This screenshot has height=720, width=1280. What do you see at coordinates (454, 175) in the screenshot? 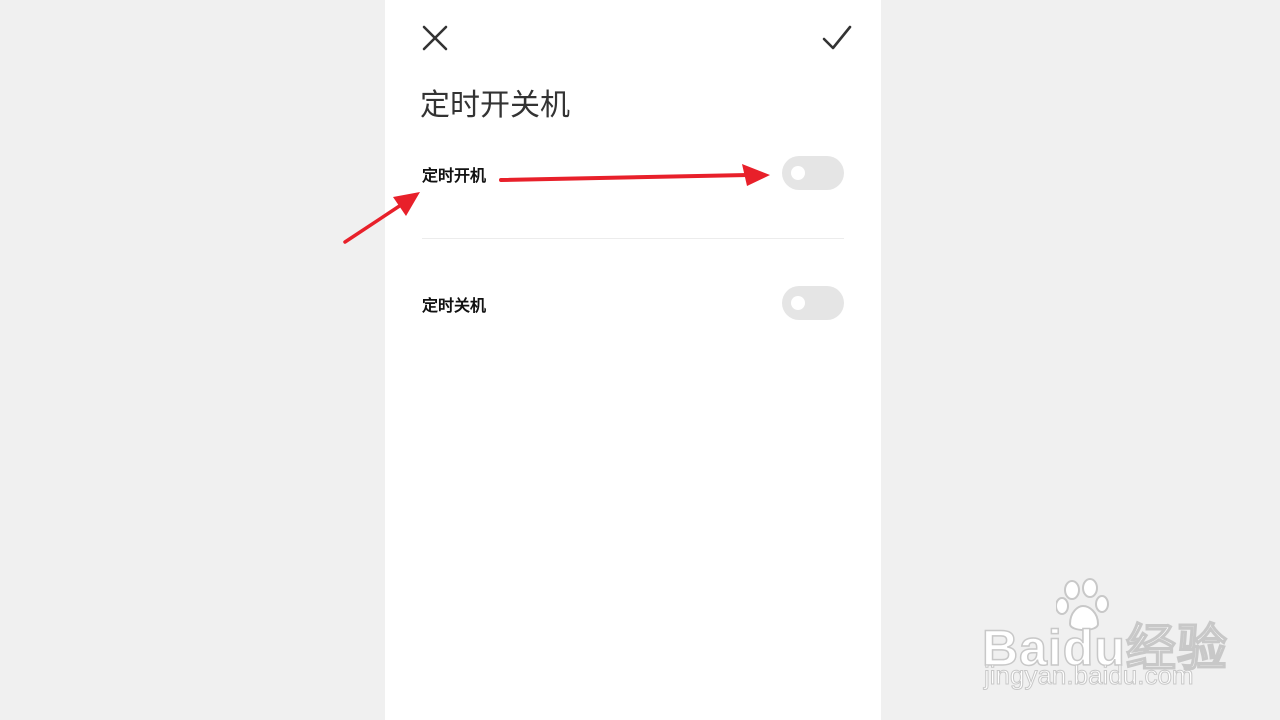
I see `scheduled-power-on-label: 定时开机` at bounding box center [454, 175].